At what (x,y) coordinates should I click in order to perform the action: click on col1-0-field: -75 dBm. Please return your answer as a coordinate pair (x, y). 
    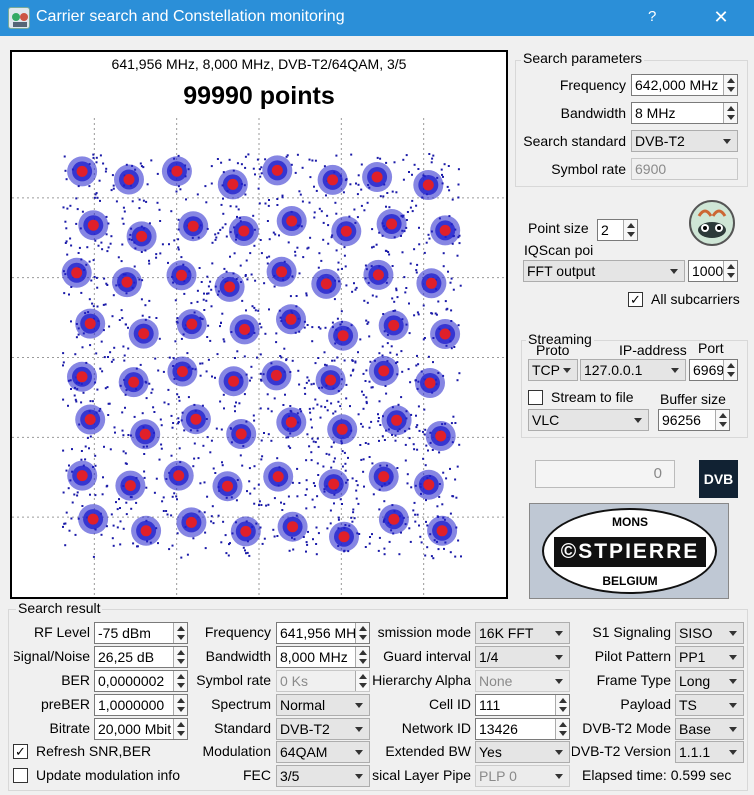
    Looking at the image, I should click on (141, 633).